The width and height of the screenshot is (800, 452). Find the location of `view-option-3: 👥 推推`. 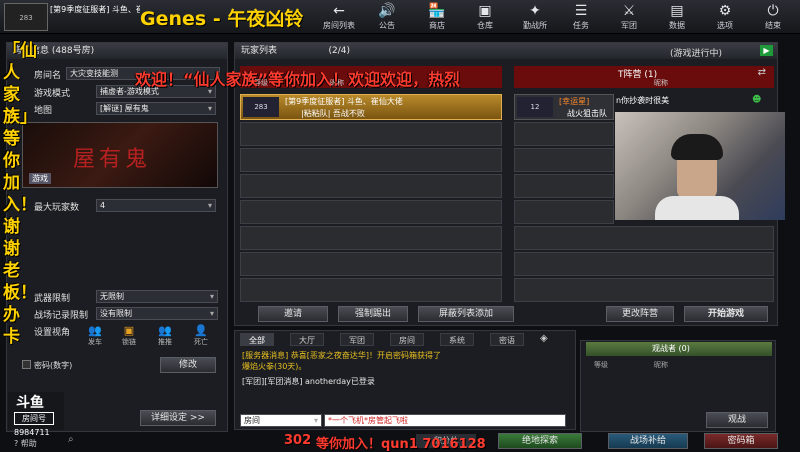

view-option-3: 👥 推推 is located at coordinates (165, 335).